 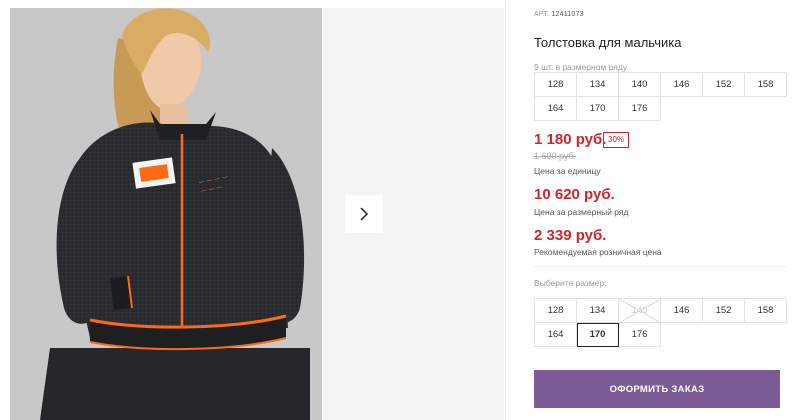 I want to click on pack-size-cell: 176, so click(x=640, y=109).